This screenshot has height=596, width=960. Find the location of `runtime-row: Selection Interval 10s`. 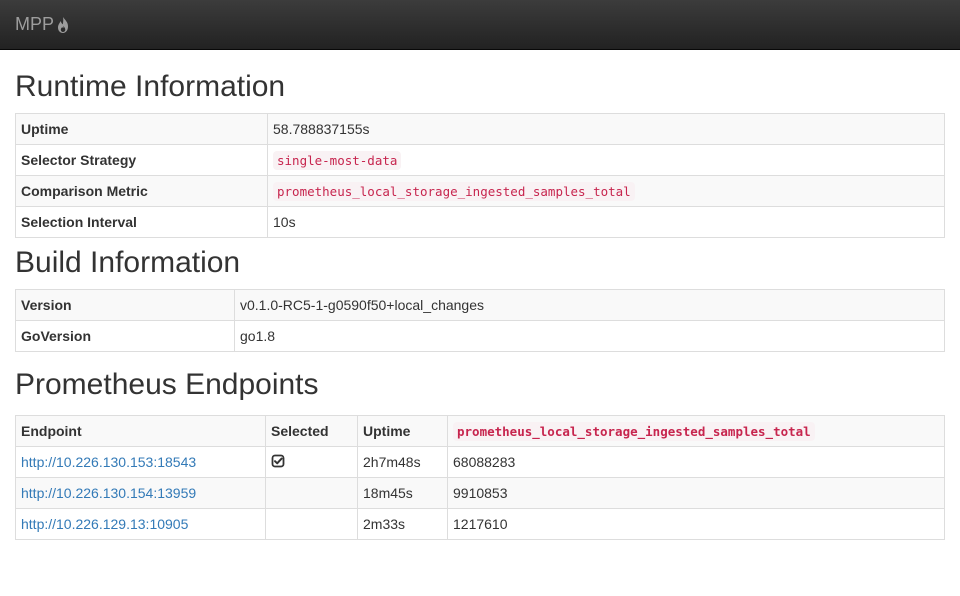

runtime-row: Selection Interval 10s is located at coordinates (480, 222).